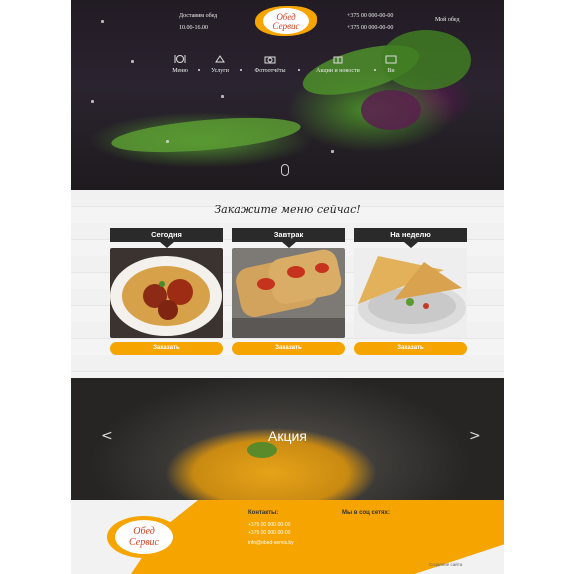  Describe the element at coordinates (262, 450) in the screenshot. I see `garnish-decoration` at that location.